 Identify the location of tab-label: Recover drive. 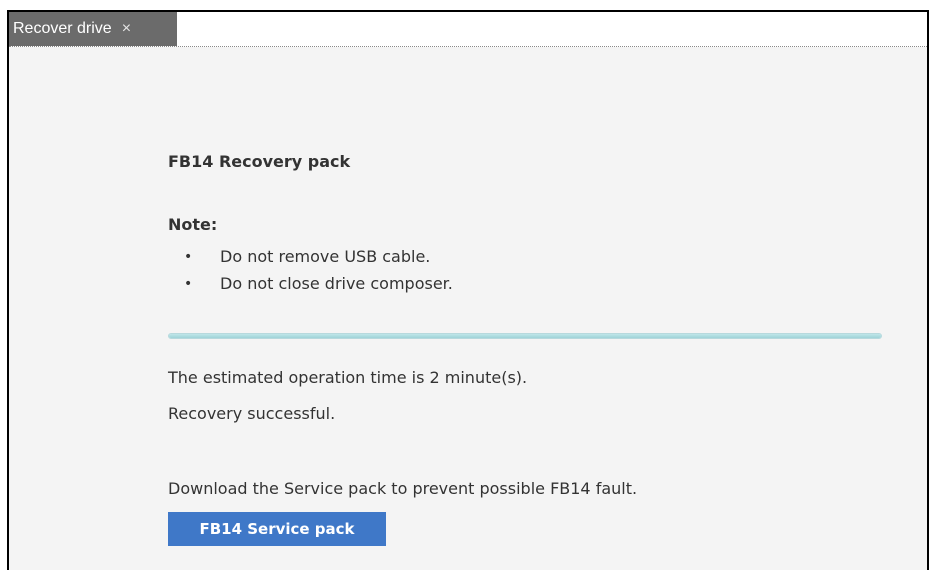
(62, 28).